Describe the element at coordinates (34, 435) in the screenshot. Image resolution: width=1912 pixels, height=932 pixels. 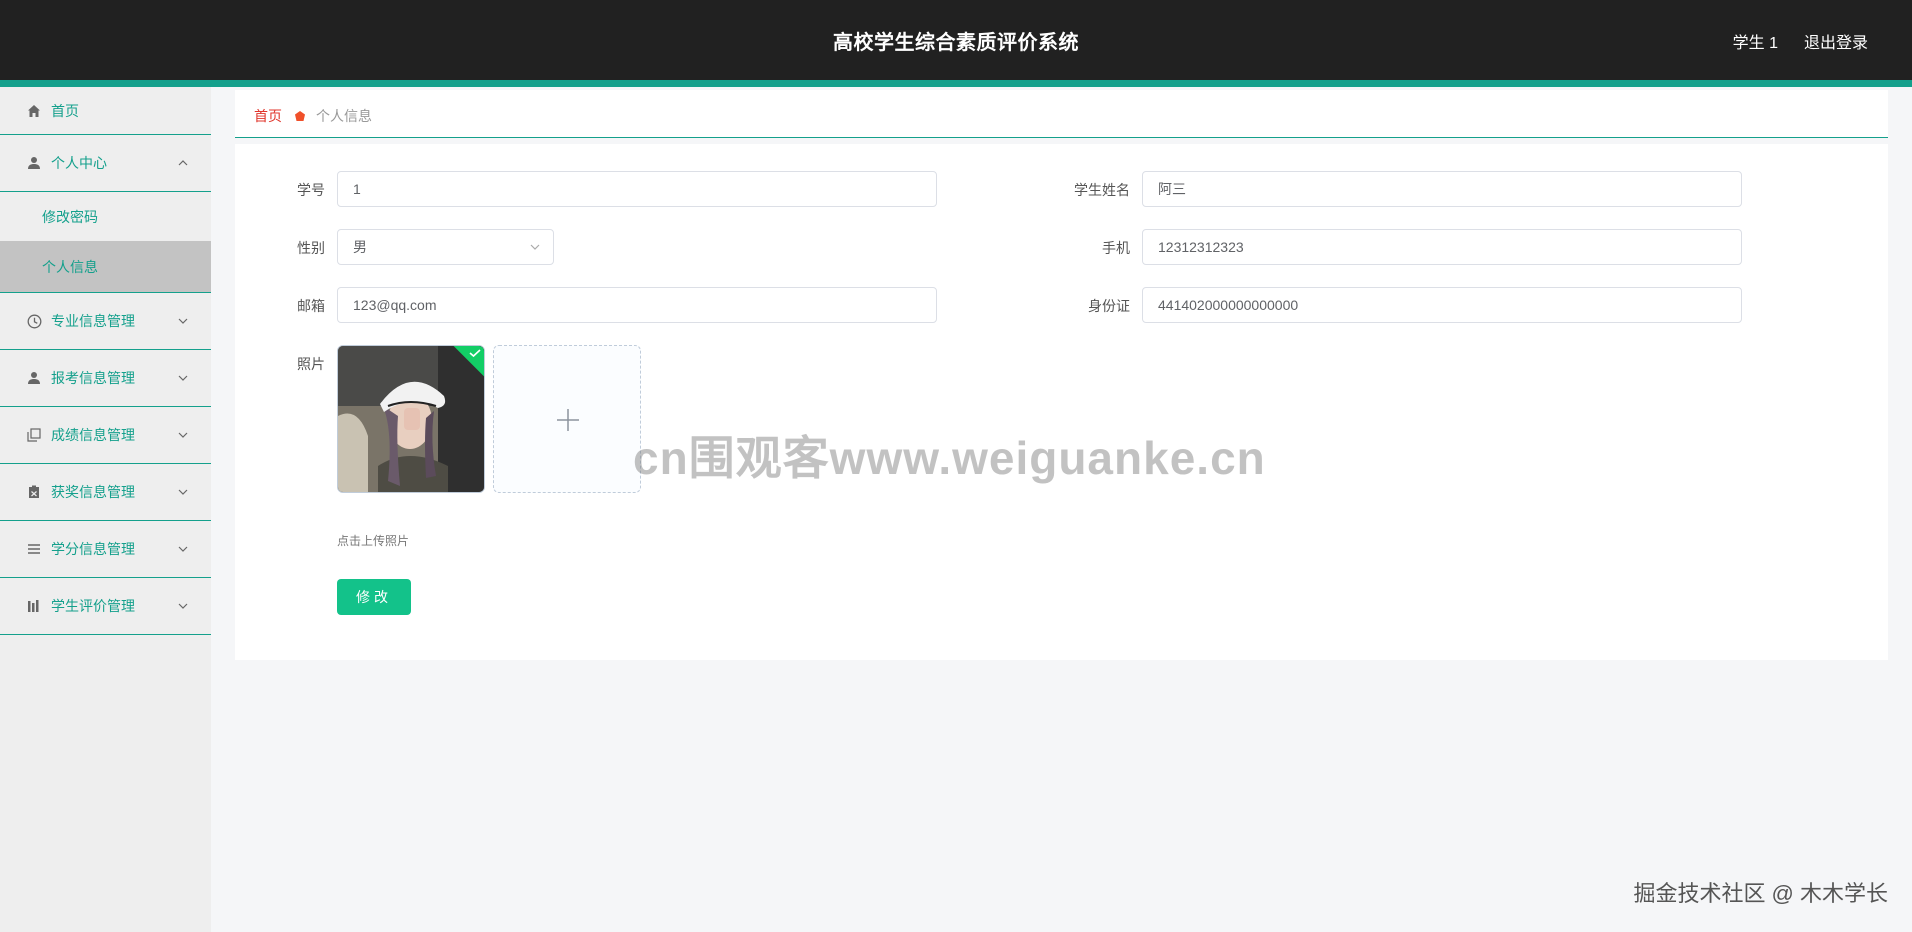
I see `copy-icon` at that location.